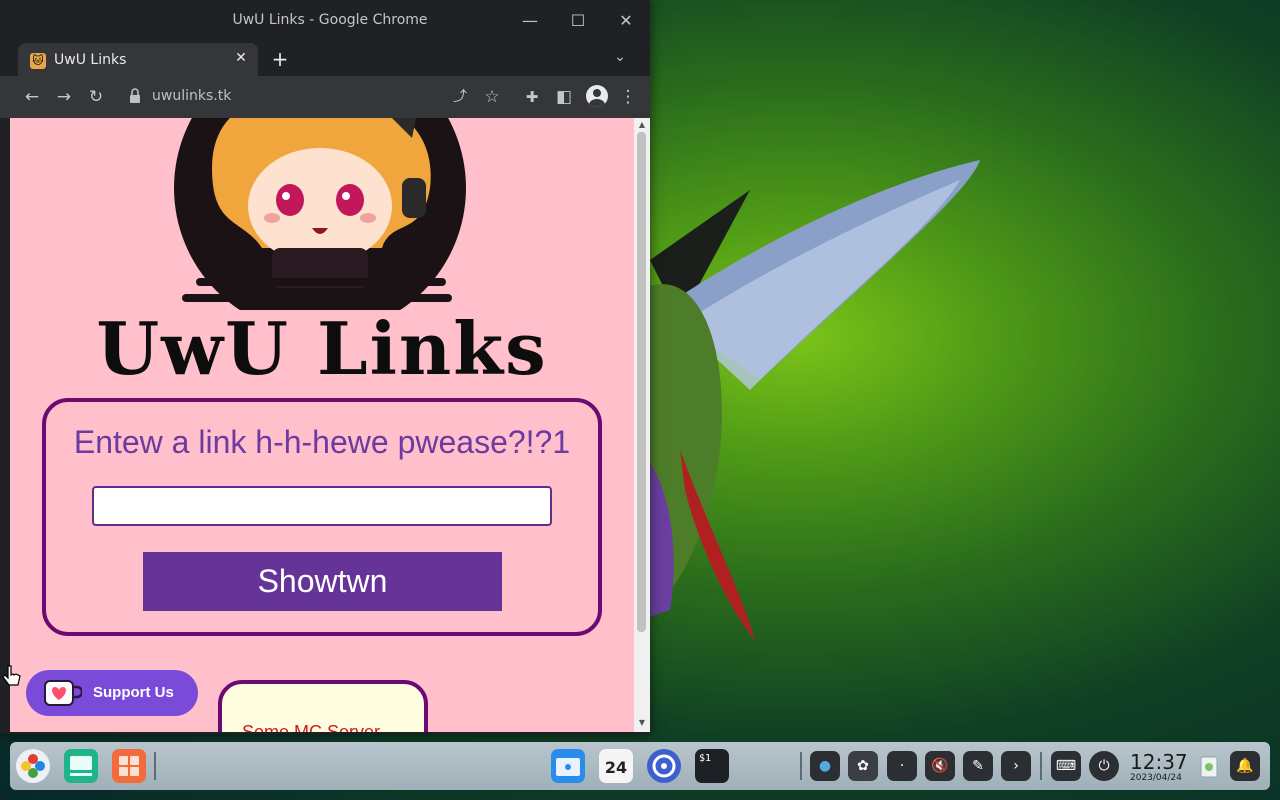  What do you see at coordinates (129, 766) in the screenshot?
I see `app-store-icon` at bounding box center [129, 766].